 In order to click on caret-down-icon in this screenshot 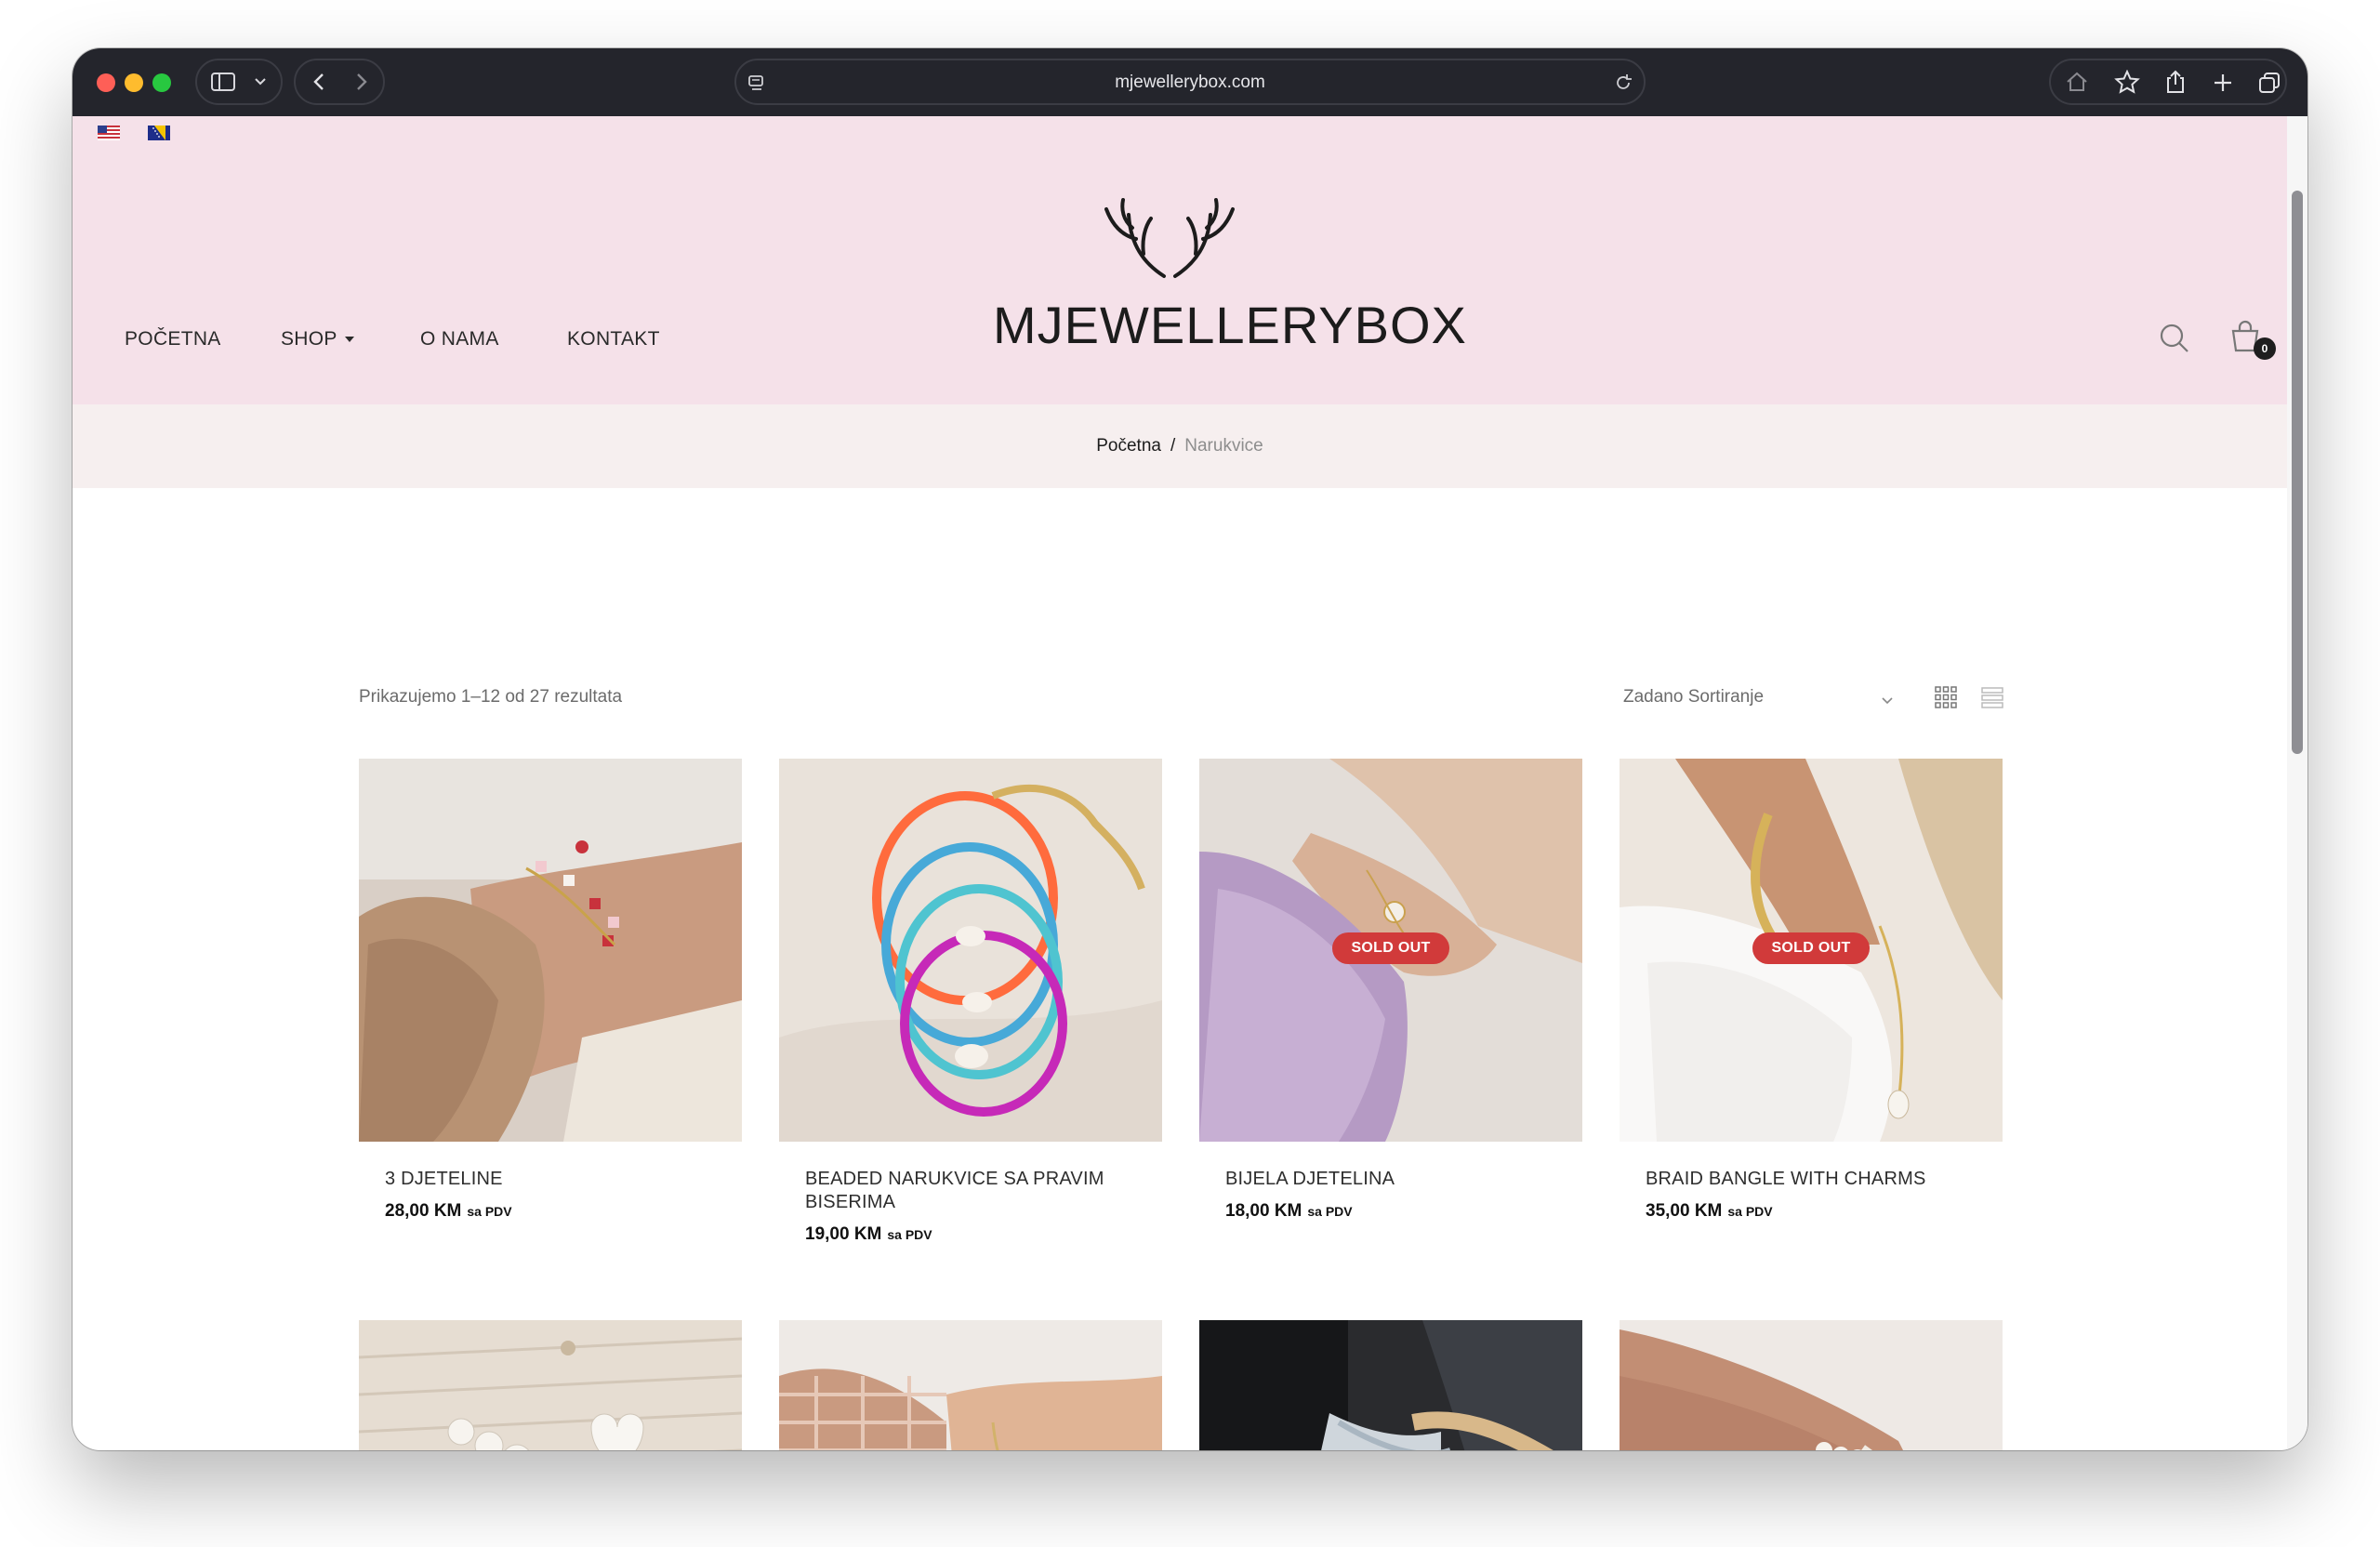, I will do `click(349, 340)`.